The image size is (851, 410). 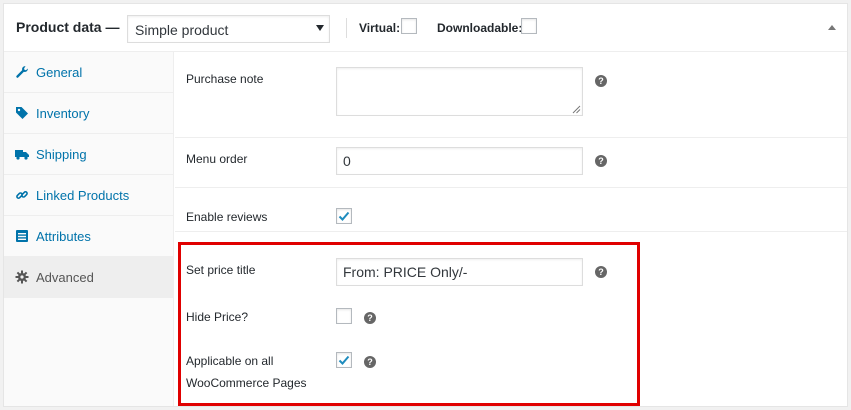 What do you see at coordinates (22, 195) in the screenshot?
I see `link-icon` at bounding box center [22, 195].